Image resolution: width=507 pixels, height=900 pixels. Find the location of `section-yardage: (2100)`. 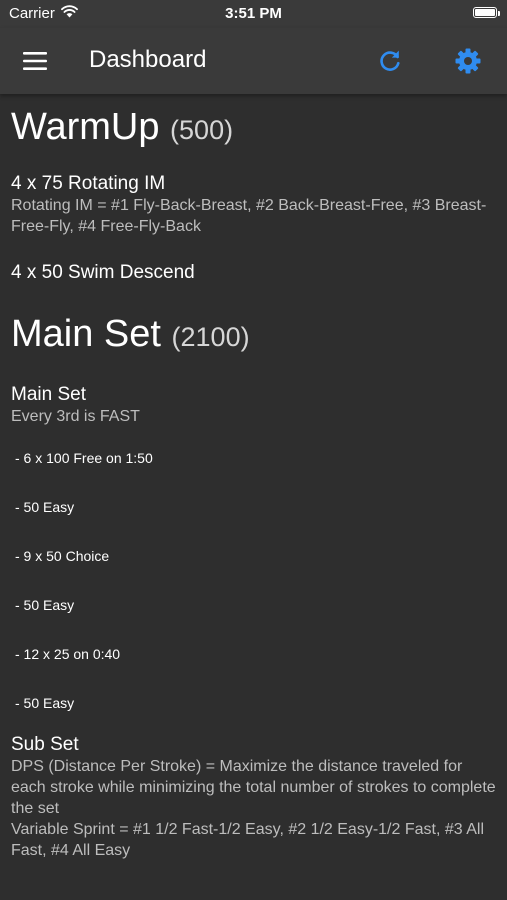

section-yardage: (2100) is located at coordinates (210, 337).